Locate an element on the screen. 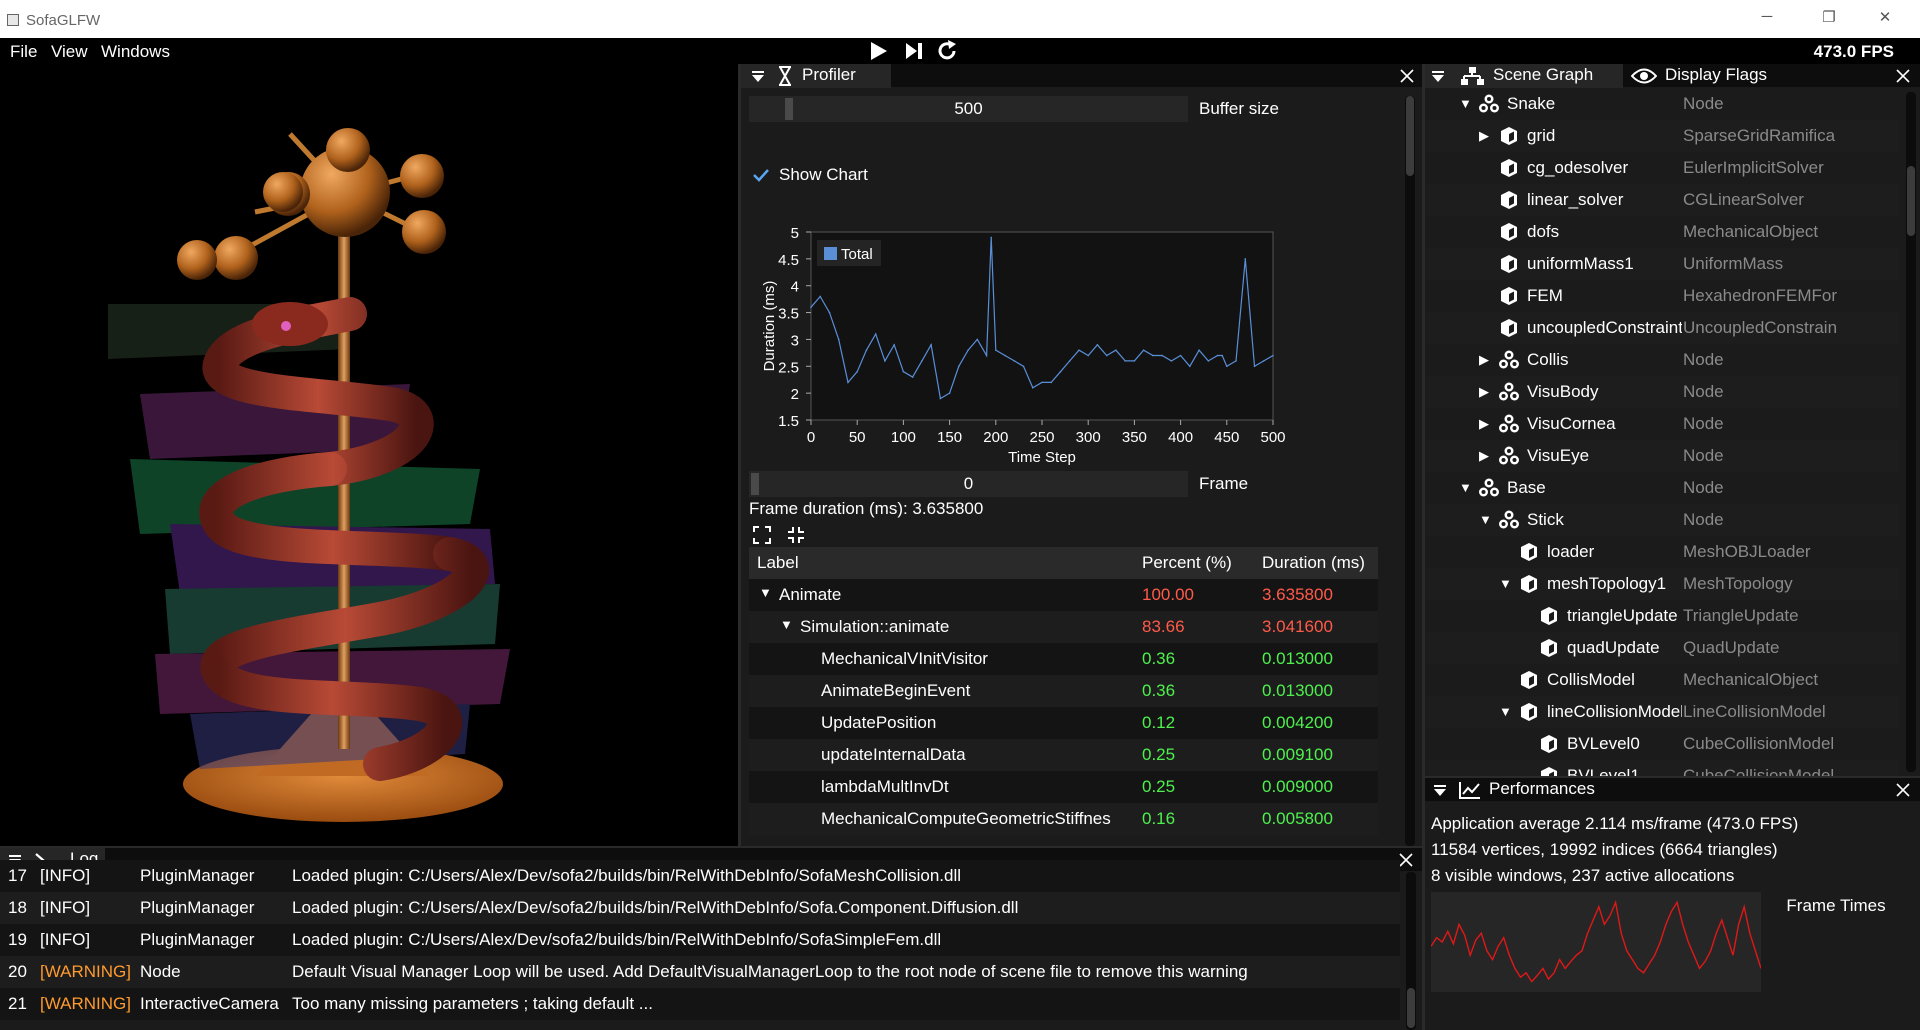  scene-node: ▶ grid SparseGridRamifica is located at coordinates (1664, 136).